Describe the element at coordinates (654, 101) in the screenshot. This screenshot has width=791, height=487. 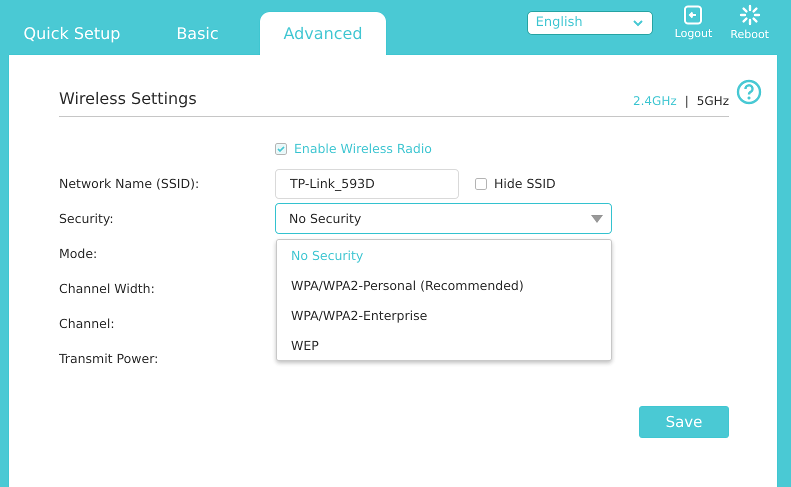
I see `band-tab: 2.4GHz` at that location.